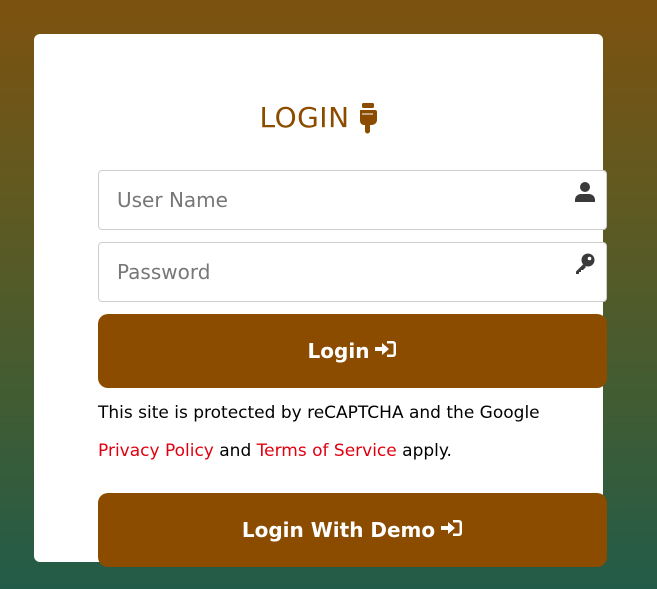  I want to click on username-field, so click(352, 200).